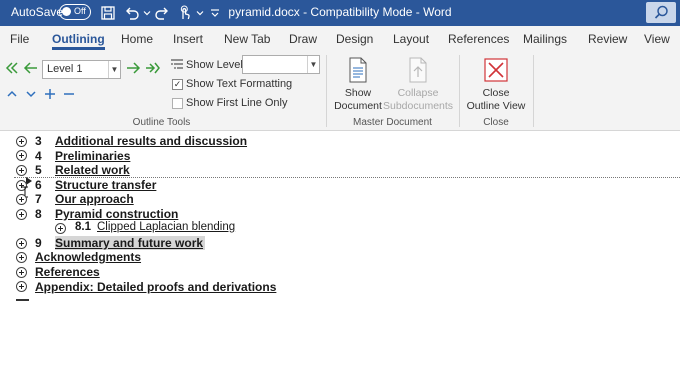 This screenshot has height=386, width=680. Describe the element at coordinates (418, 70) in the screenshot. I see `collapse-document-icon` at that location.